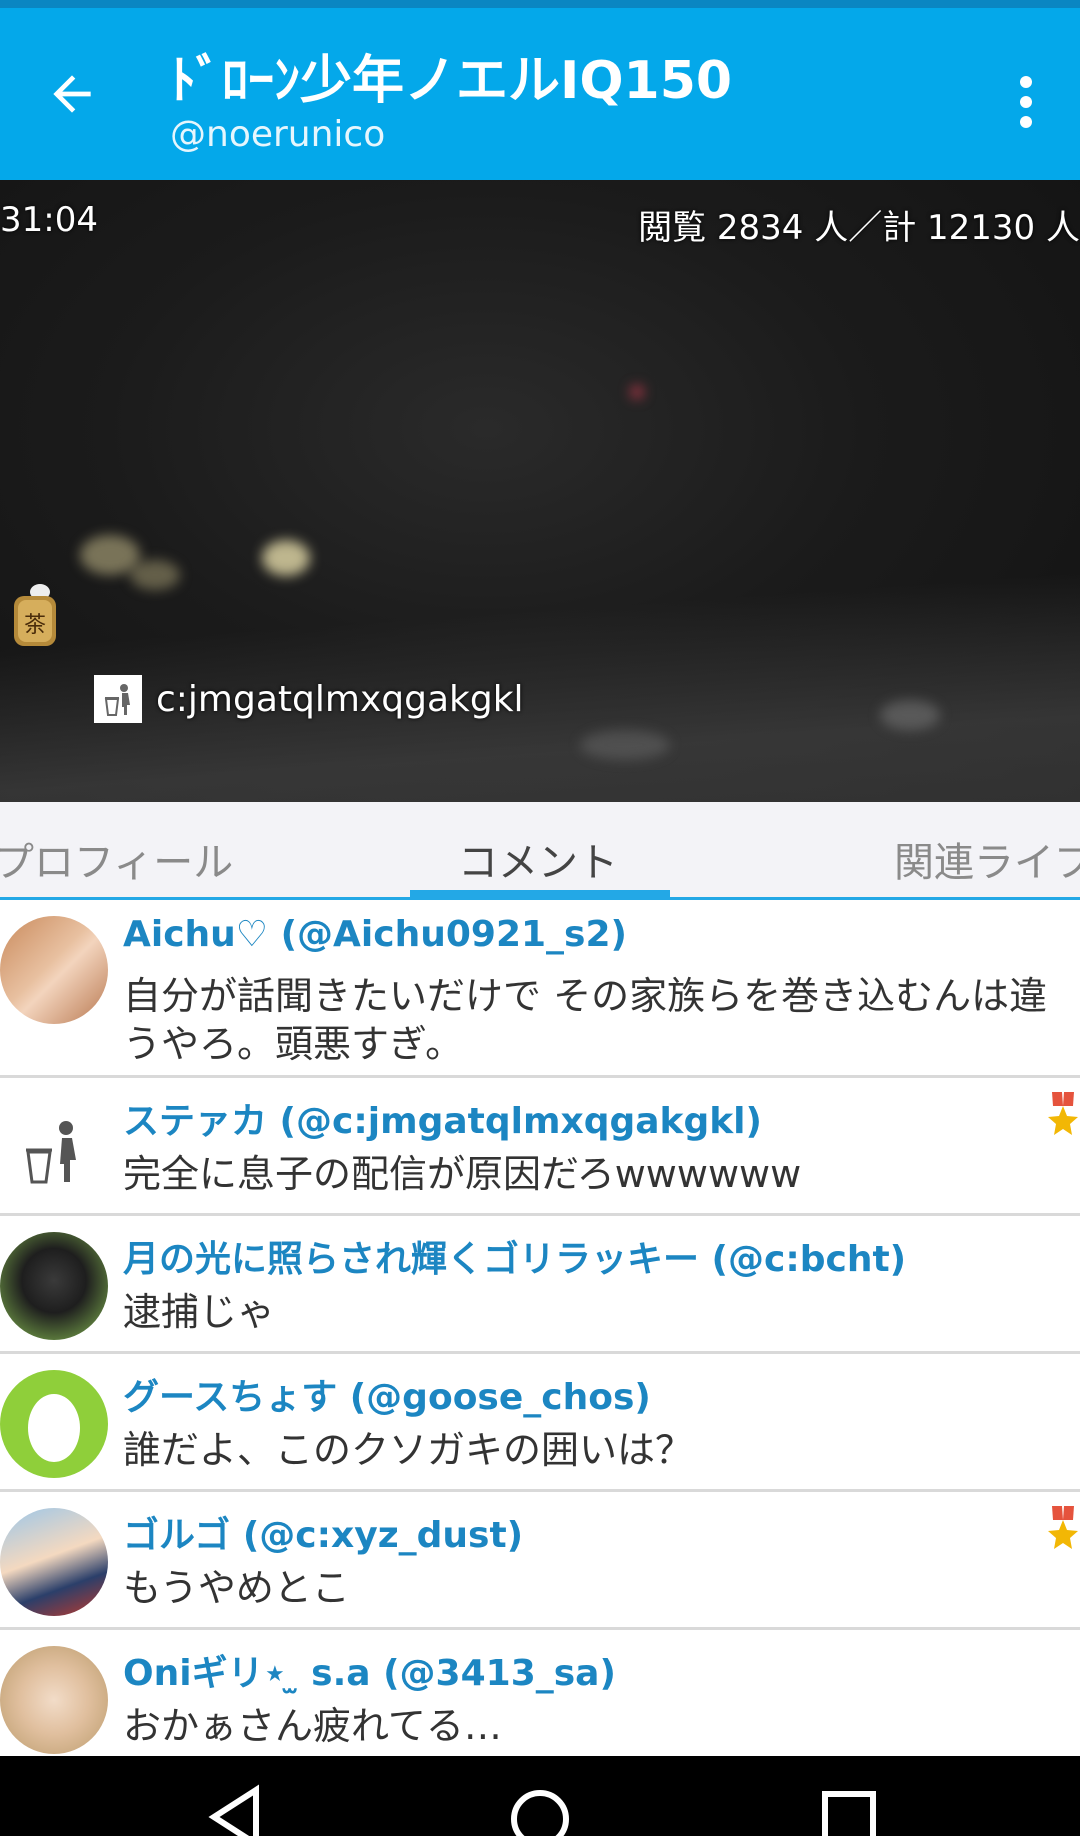 The height and width of the screenshot is (1844, 1080). What do you see at coordinates (323, 1532) in the screenshot?
I see `comment-author: ゴルゴ (@c:xyz_dust)` at bounding box center [323, 1532].